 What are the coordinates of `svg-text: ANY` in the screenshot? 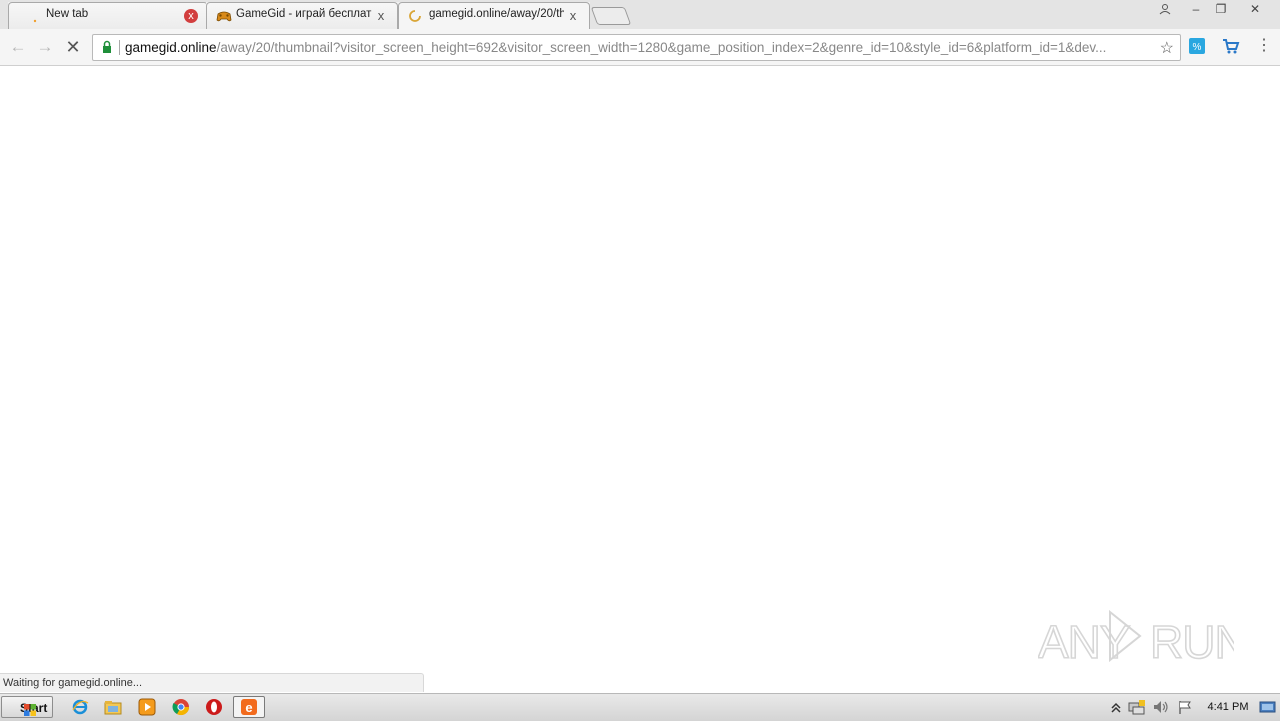 It's located at (1084, 641).